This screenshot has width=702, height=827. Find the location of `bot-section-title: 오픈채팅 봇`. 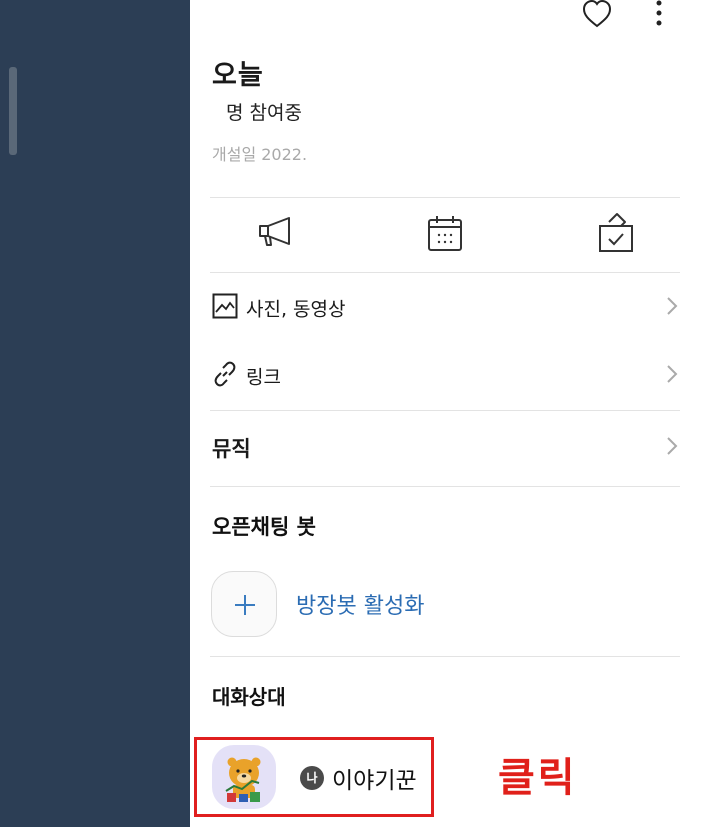

bot-section-title: 오픈채팅 봇 is located at coordinates (264, 527).